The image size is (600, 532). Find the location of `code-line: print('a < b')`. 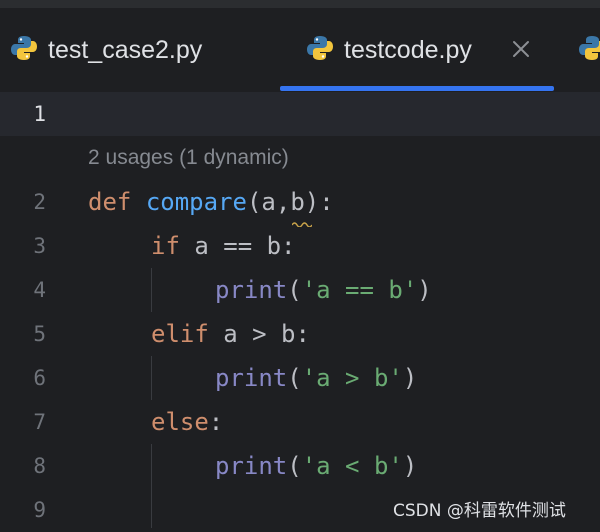

code-line: print('a < b') is located at coordinates (316, 466).